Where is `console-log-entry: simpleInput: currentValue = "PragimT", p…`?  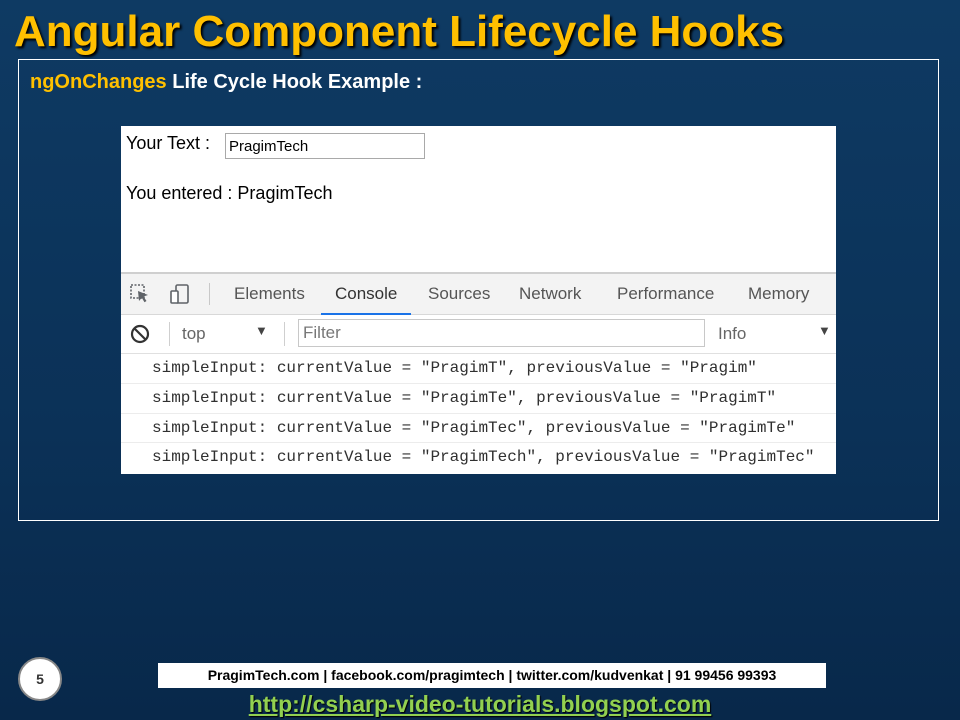
console-log-entry: simpleInput: currentValue = "PragimT", p… is located at coordinates (478, 369).